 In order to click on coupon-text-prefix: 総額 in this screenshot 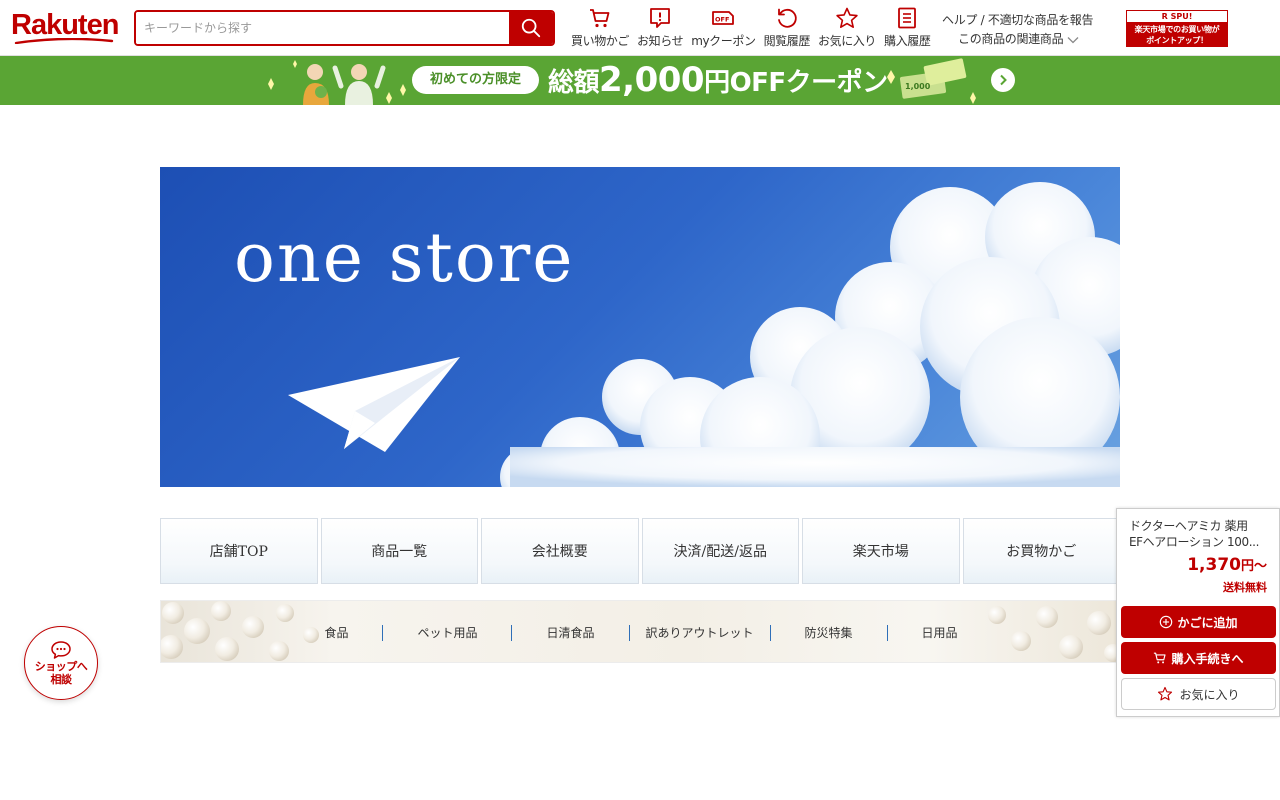, I will do `click(574, 83)`.